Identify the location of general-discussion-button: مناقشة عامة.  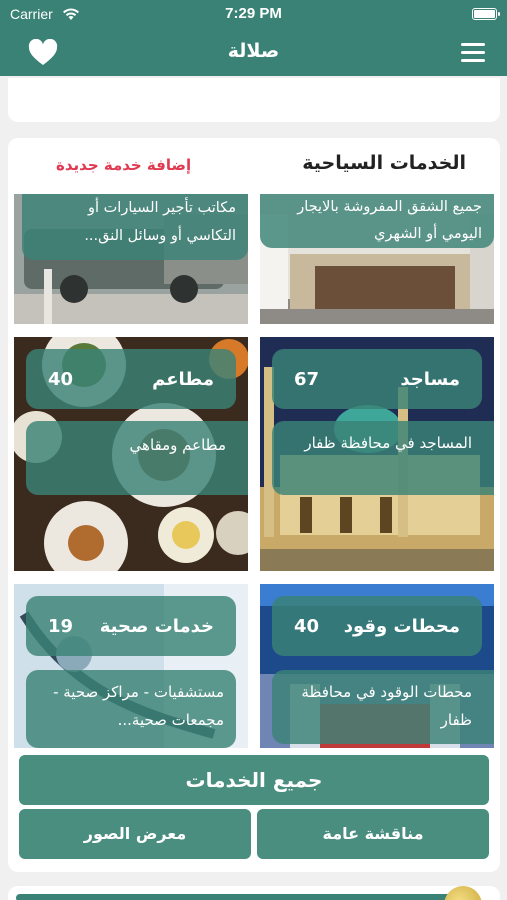
(373, 834).